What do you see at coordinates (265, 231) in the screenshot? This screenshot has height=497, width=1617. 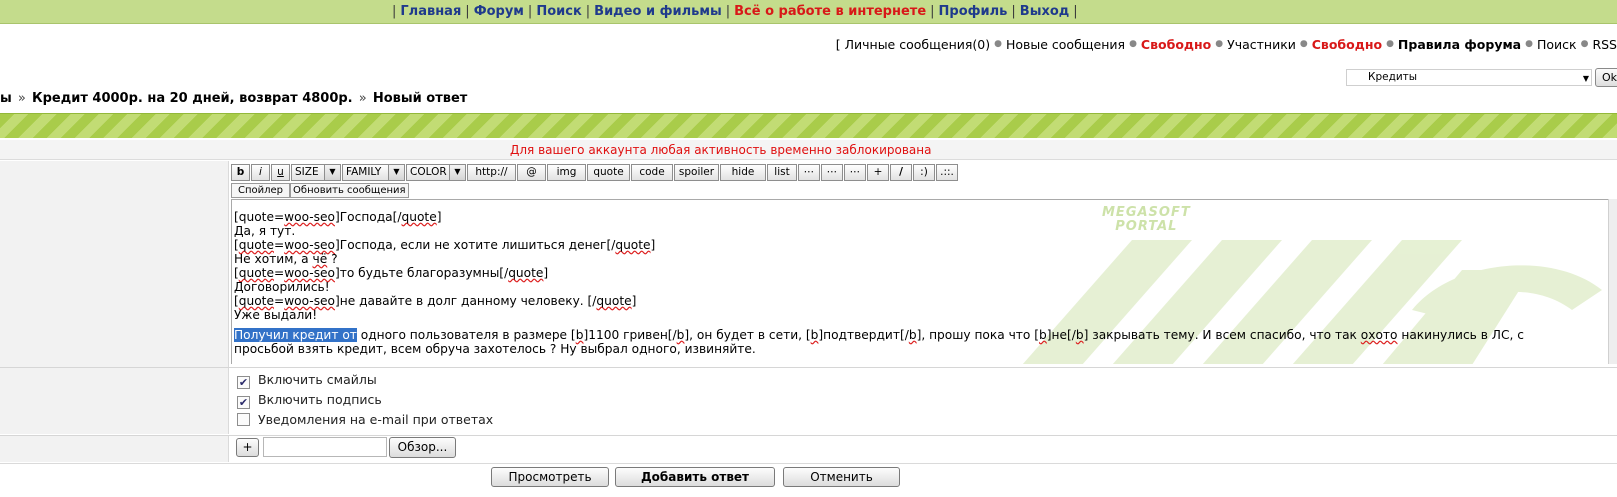 I see `line-1: Да, я тут.` at bounding box center [265, 231].